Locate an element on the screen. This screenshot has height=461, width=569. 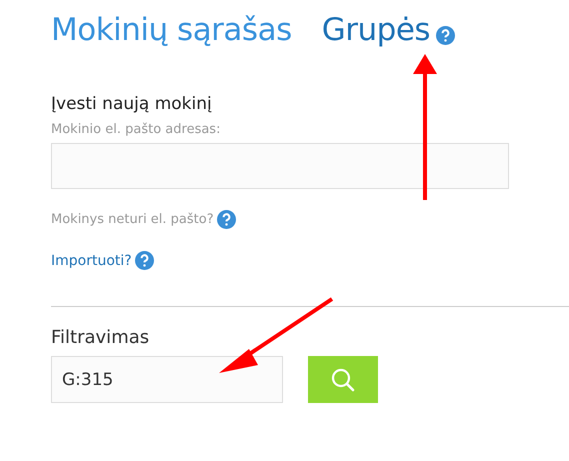
search-button is located at coordinates (343, 379).